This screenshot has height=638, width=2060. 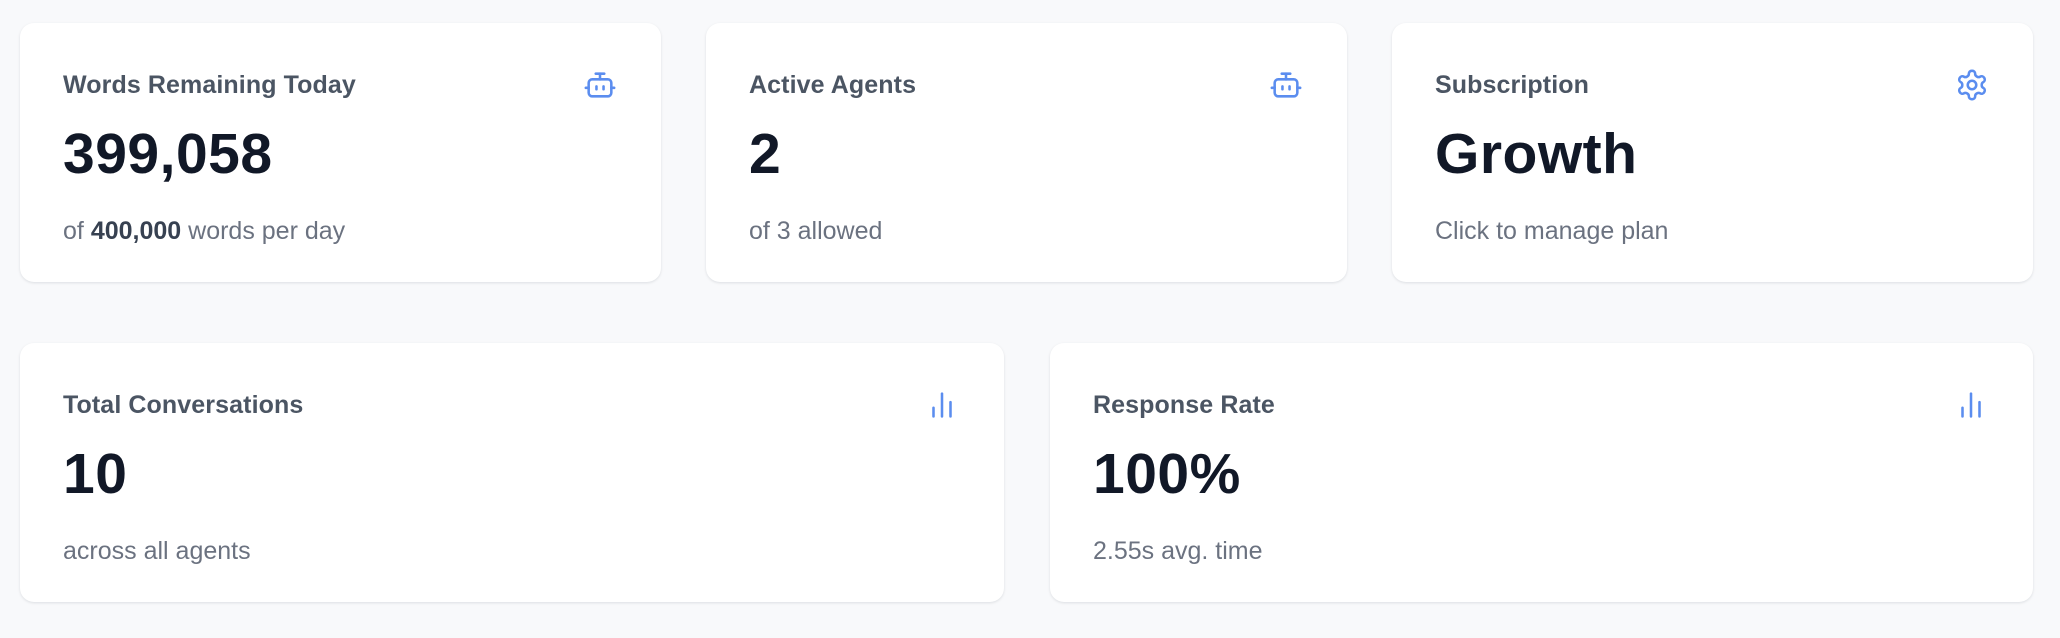 What do you see at coordinates (1184, 405) in the screenshot?
I see `card-title: Response Rate` at bounding box center [1184, 405].